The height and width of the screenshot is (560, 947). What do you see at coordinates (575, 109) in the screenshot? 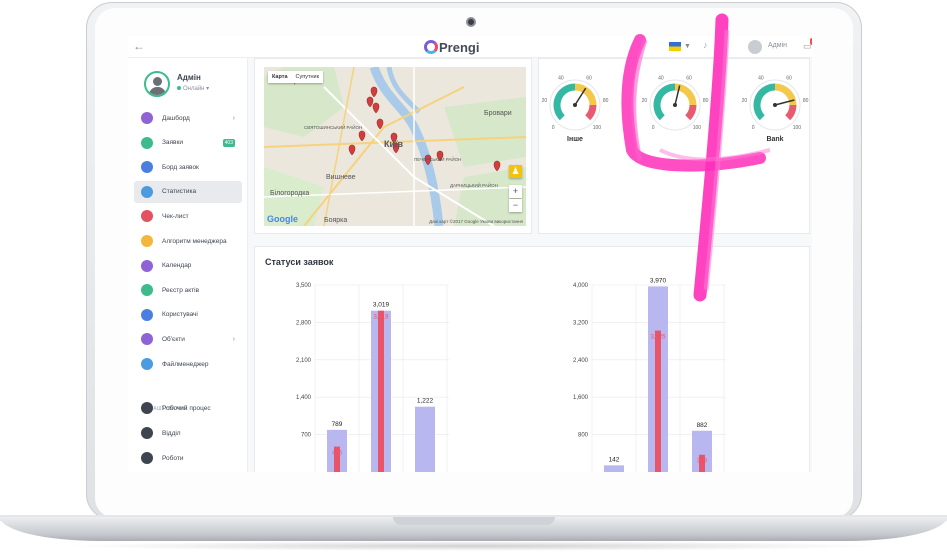
I see `gauge: 0 20 40 60 80 100 Інше` at bounding box center [575, 109].